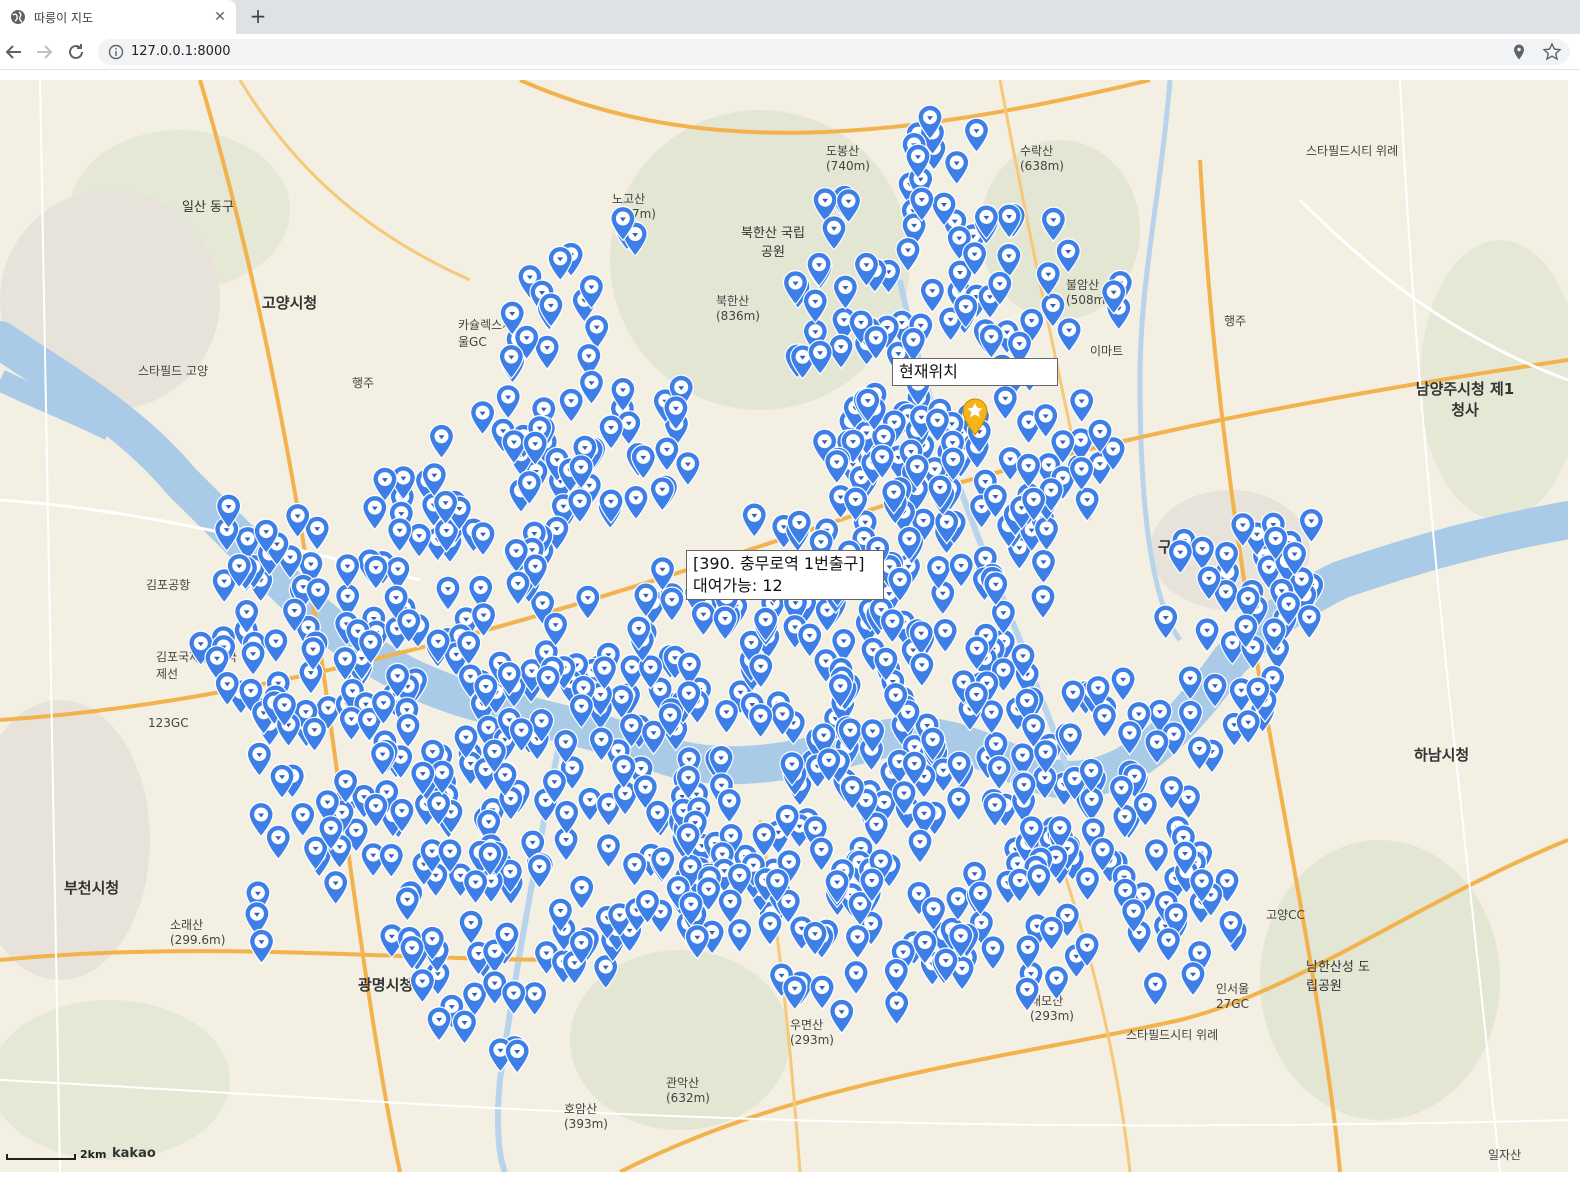  What do you see at coordinates (118, 17) in the screenshot?
I see `browser-tab: 따릉이 지도 ✕` at bounding box center [118, 17].